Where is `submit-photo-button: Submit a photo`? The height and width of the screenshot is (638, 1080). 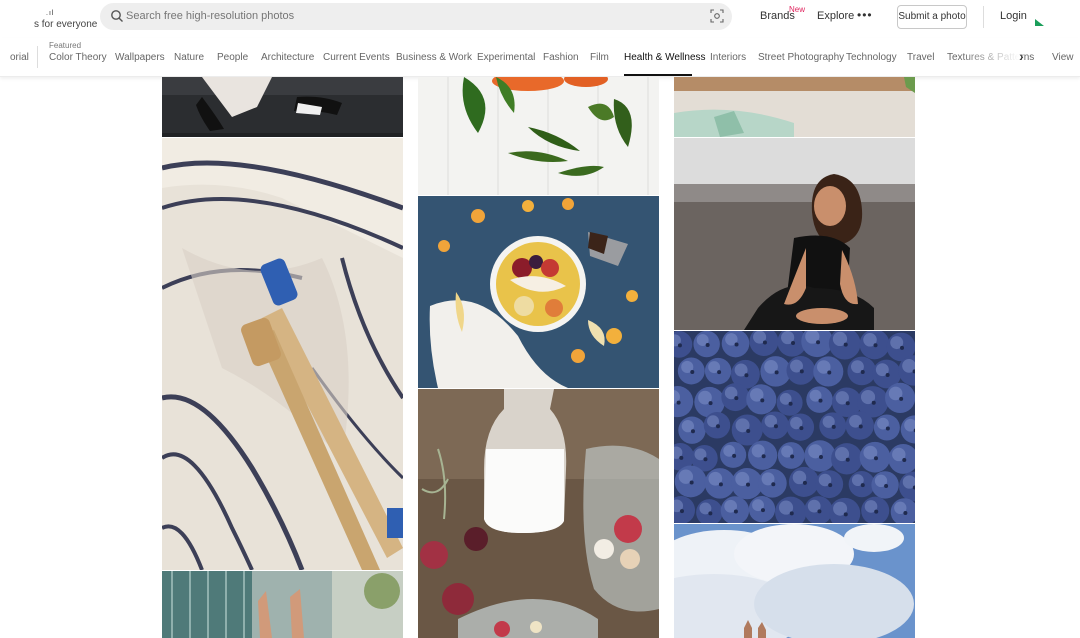 submit-photo-button: Submit a photo is located at coordinates (932, 17).